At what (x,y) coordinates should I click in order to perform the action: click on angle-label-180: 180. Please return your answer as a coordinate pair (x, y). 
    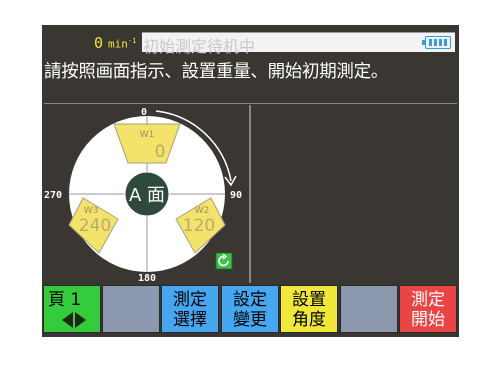
    Looking at the image, I should click on (147, 278).